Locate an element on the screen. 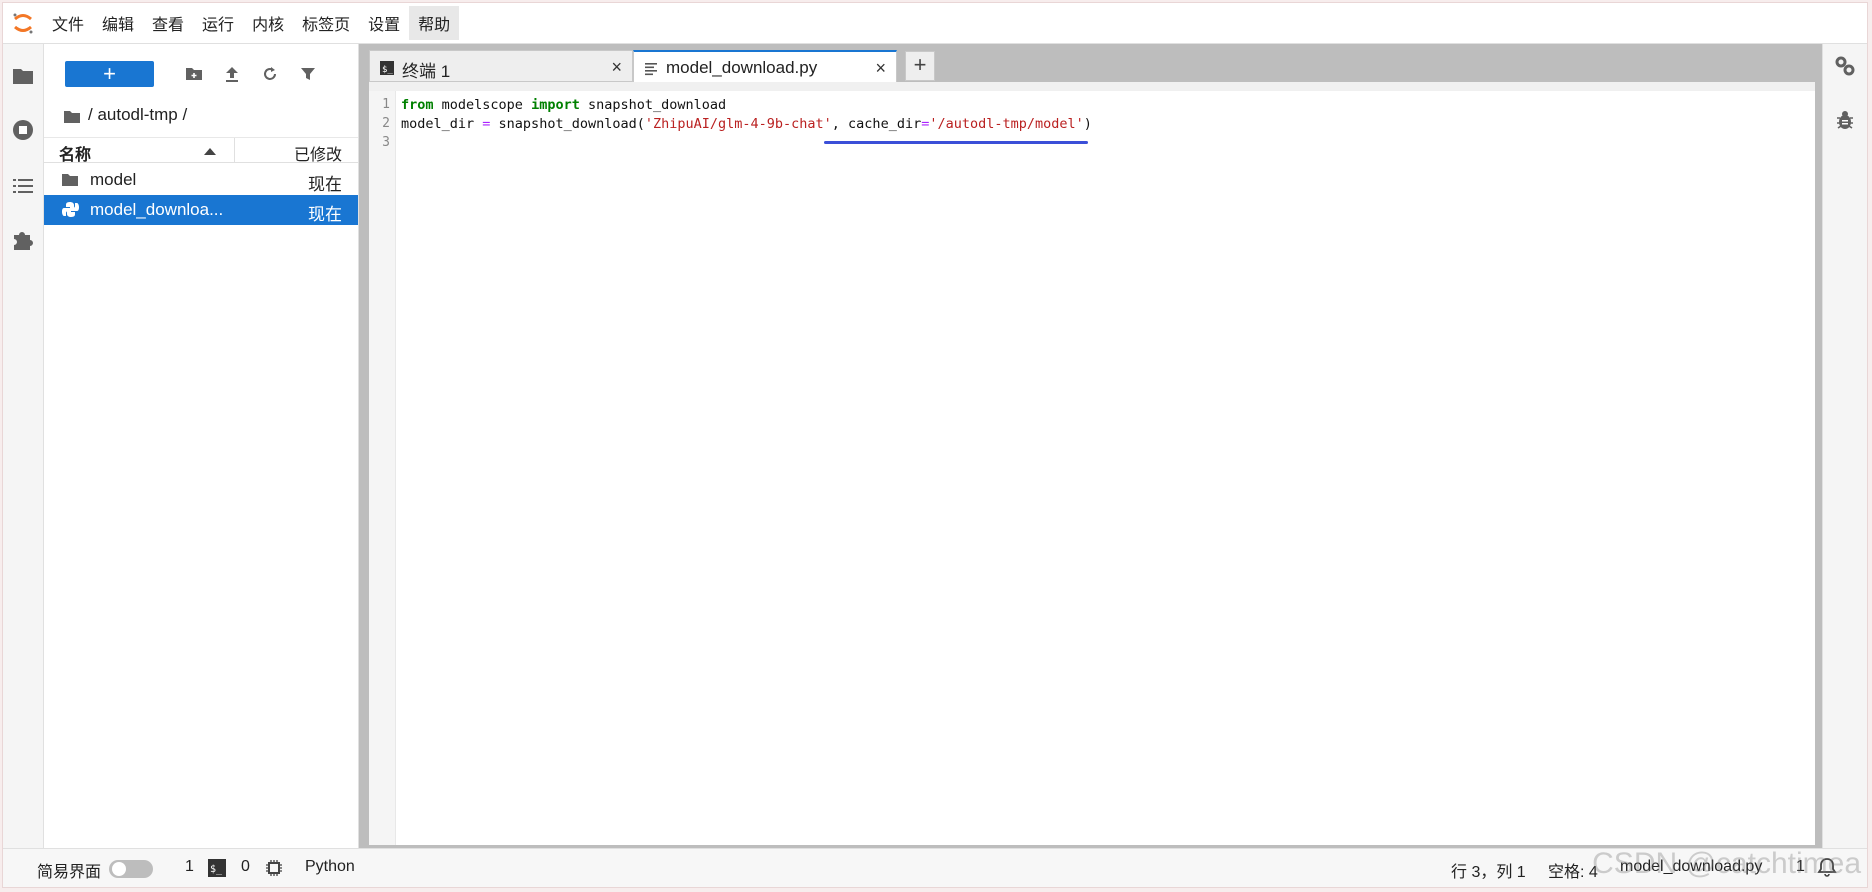  tab-label: model_download.py is located at coordinates (742, 67).